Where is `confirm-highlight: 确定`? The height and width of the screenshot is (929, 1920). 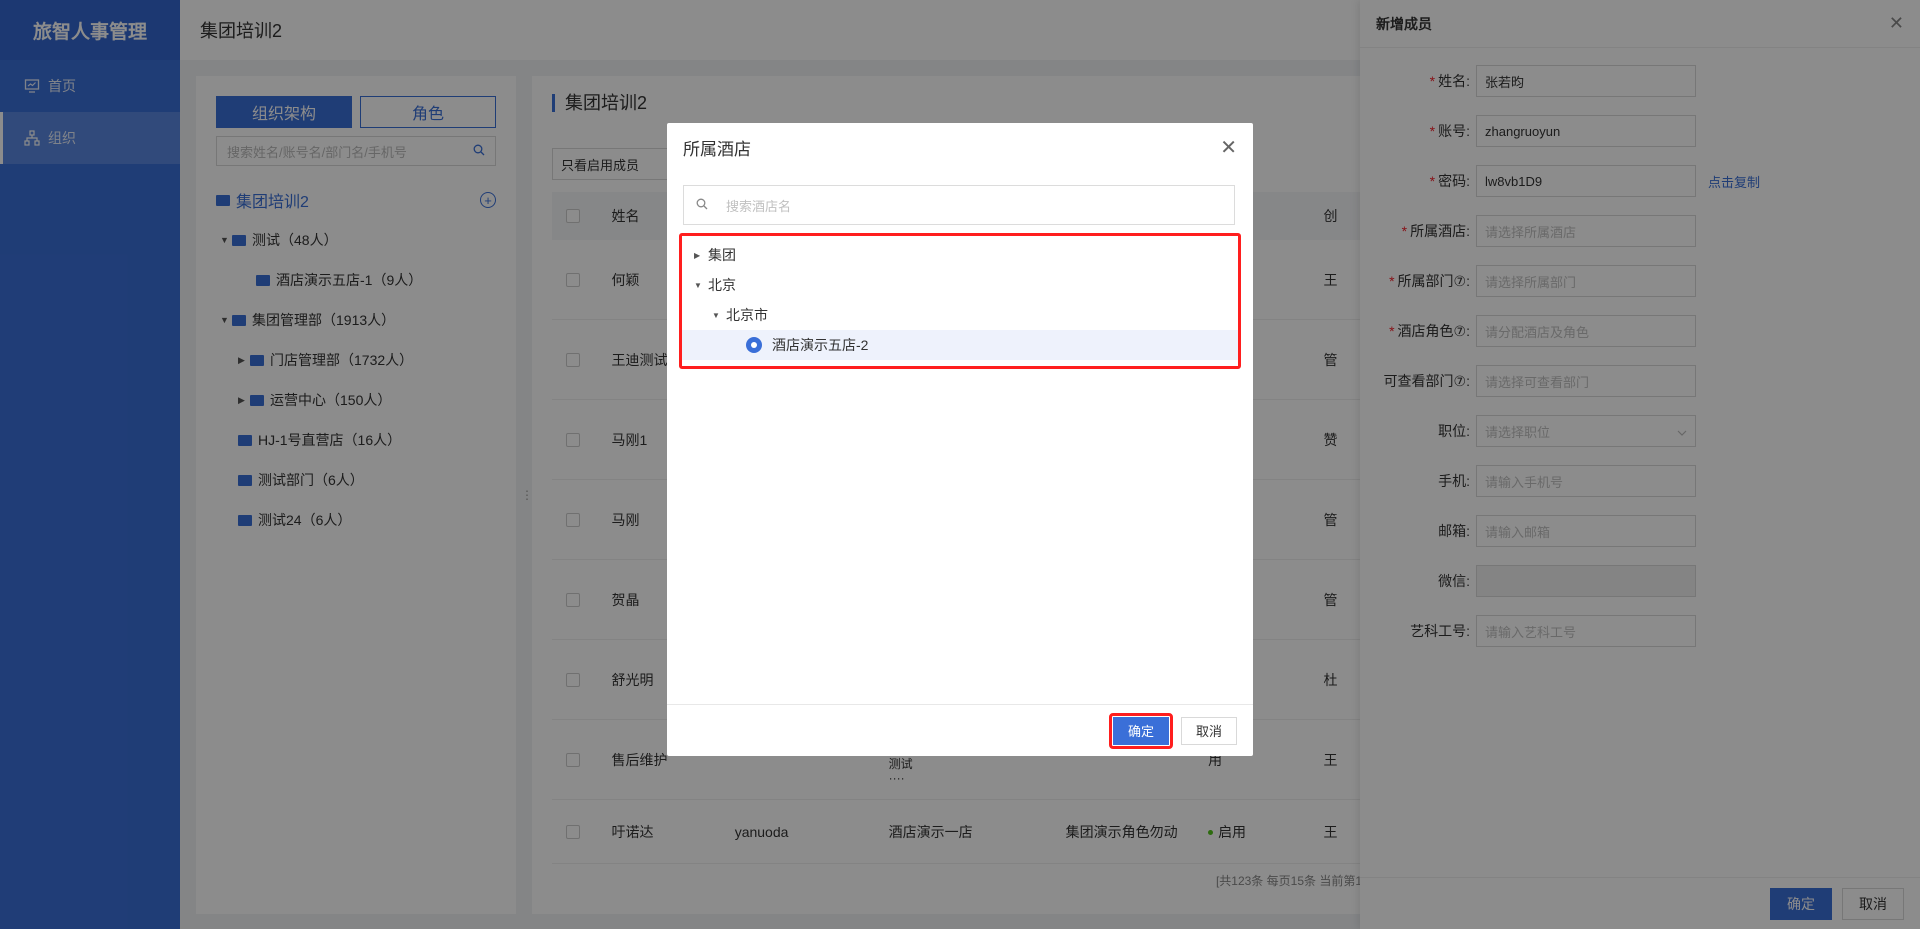 confirm-highlight: 确定 is located at coordinates (1140, 730).